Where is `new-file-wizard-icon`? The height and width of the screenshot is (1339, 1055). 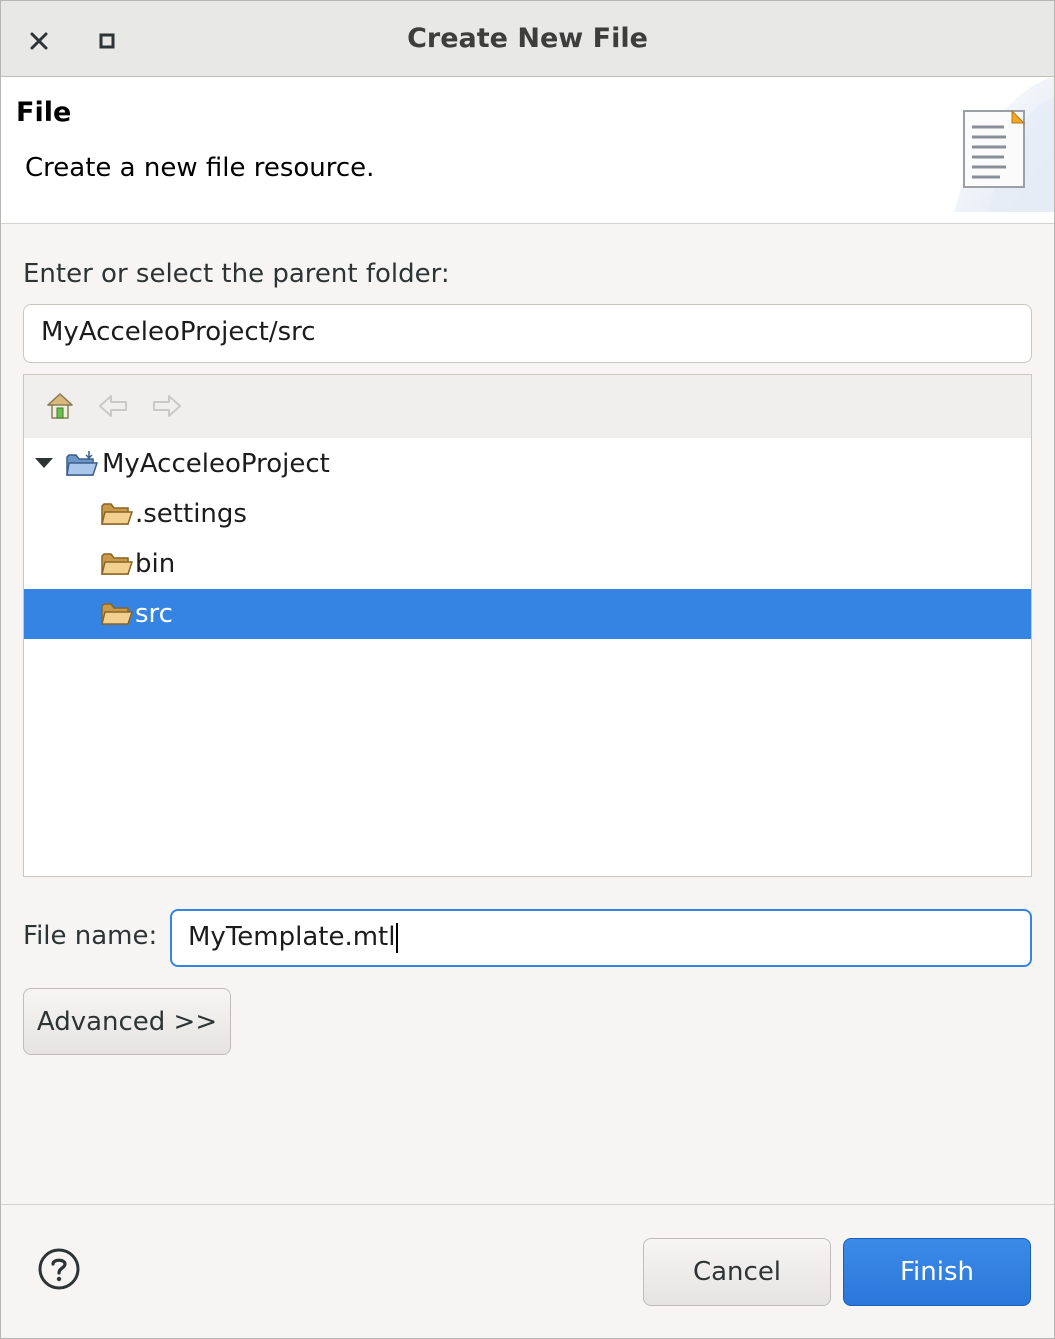 new-file-wizard-icon is located at coordinates (1004, 144).